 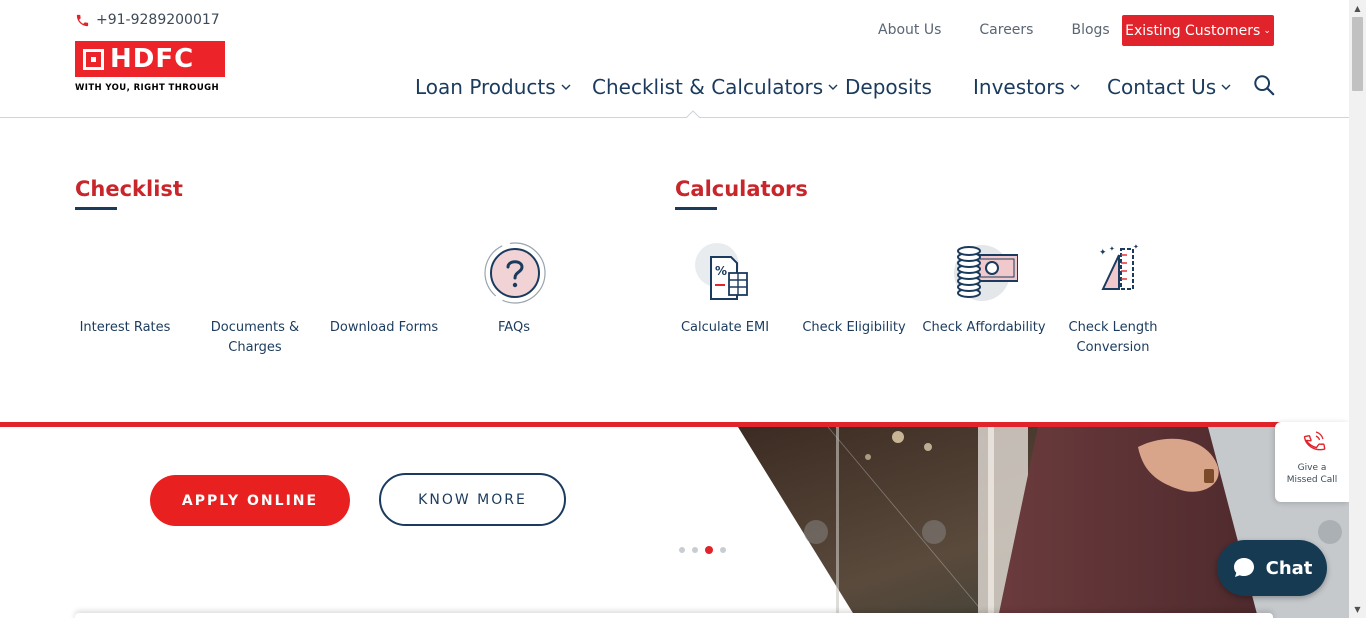 I want to click on nav-label: Loan Products, so click(x=485, y=87).